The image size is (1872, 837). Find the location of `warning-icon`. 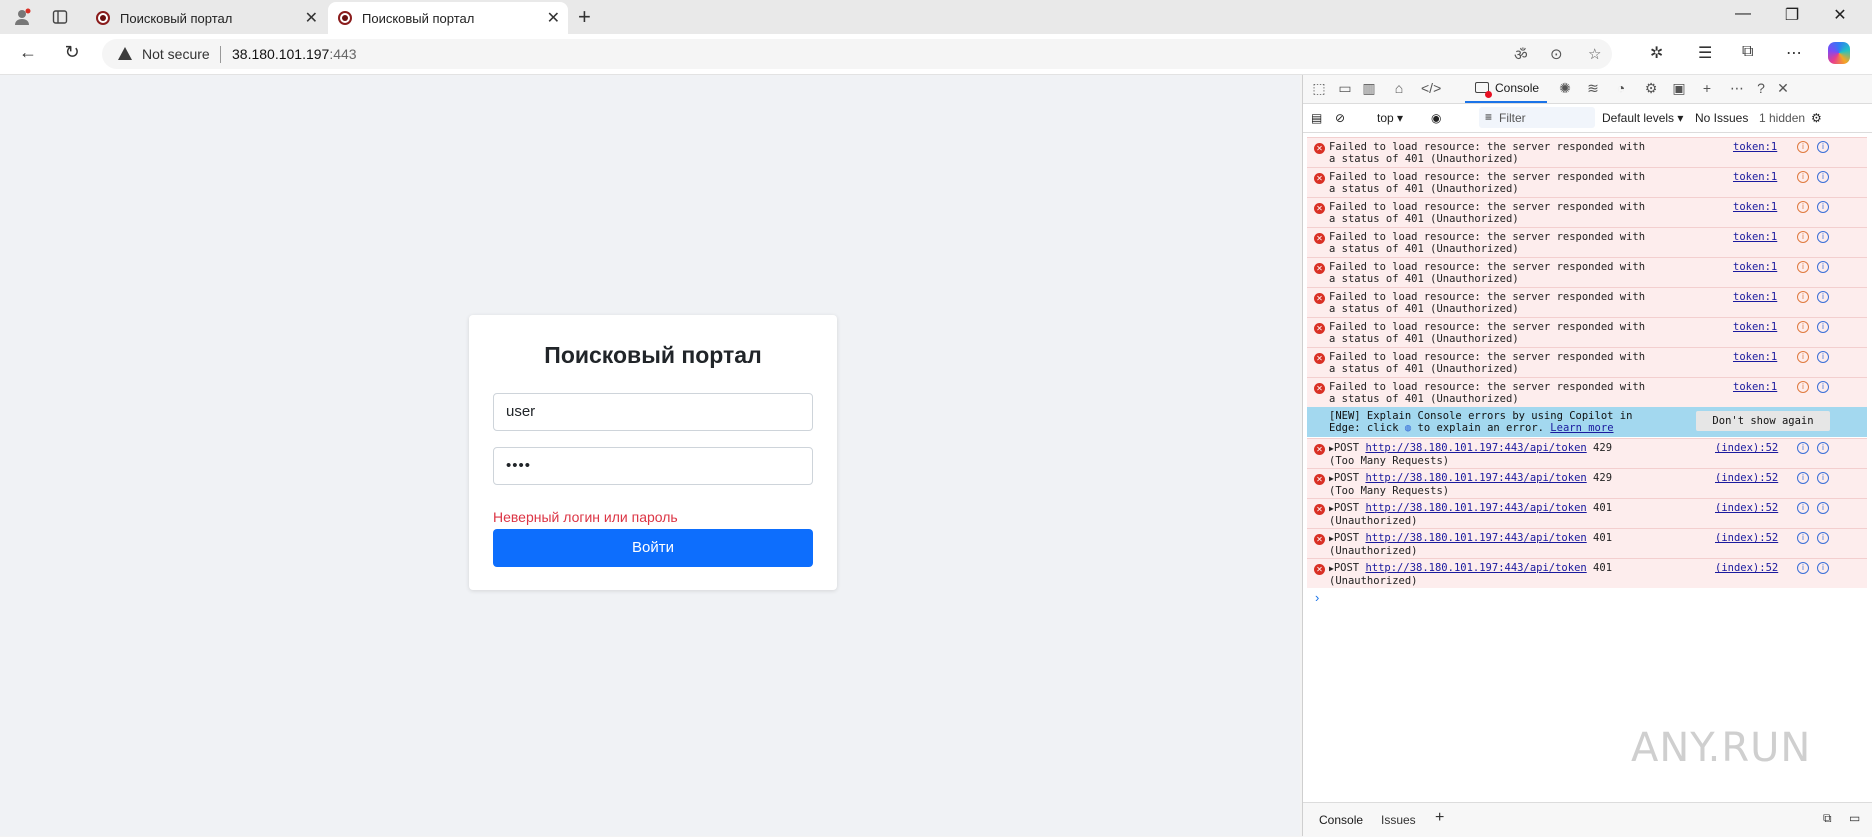

warning-icon is located at coordinates (125, 53).